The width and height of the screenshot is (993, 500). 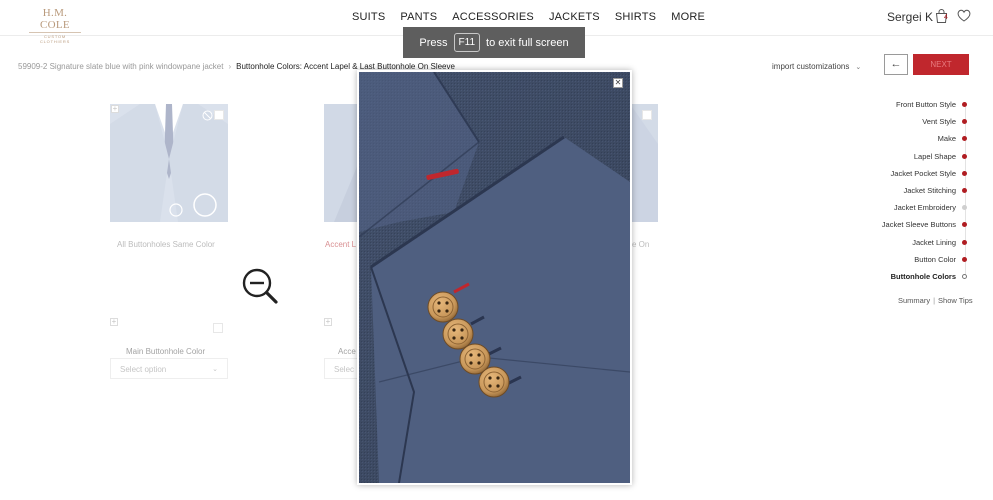 What do you see at coordinates (964, 15) in the screenshot?
I see `heart-icon` at bounding box center [964, 15].